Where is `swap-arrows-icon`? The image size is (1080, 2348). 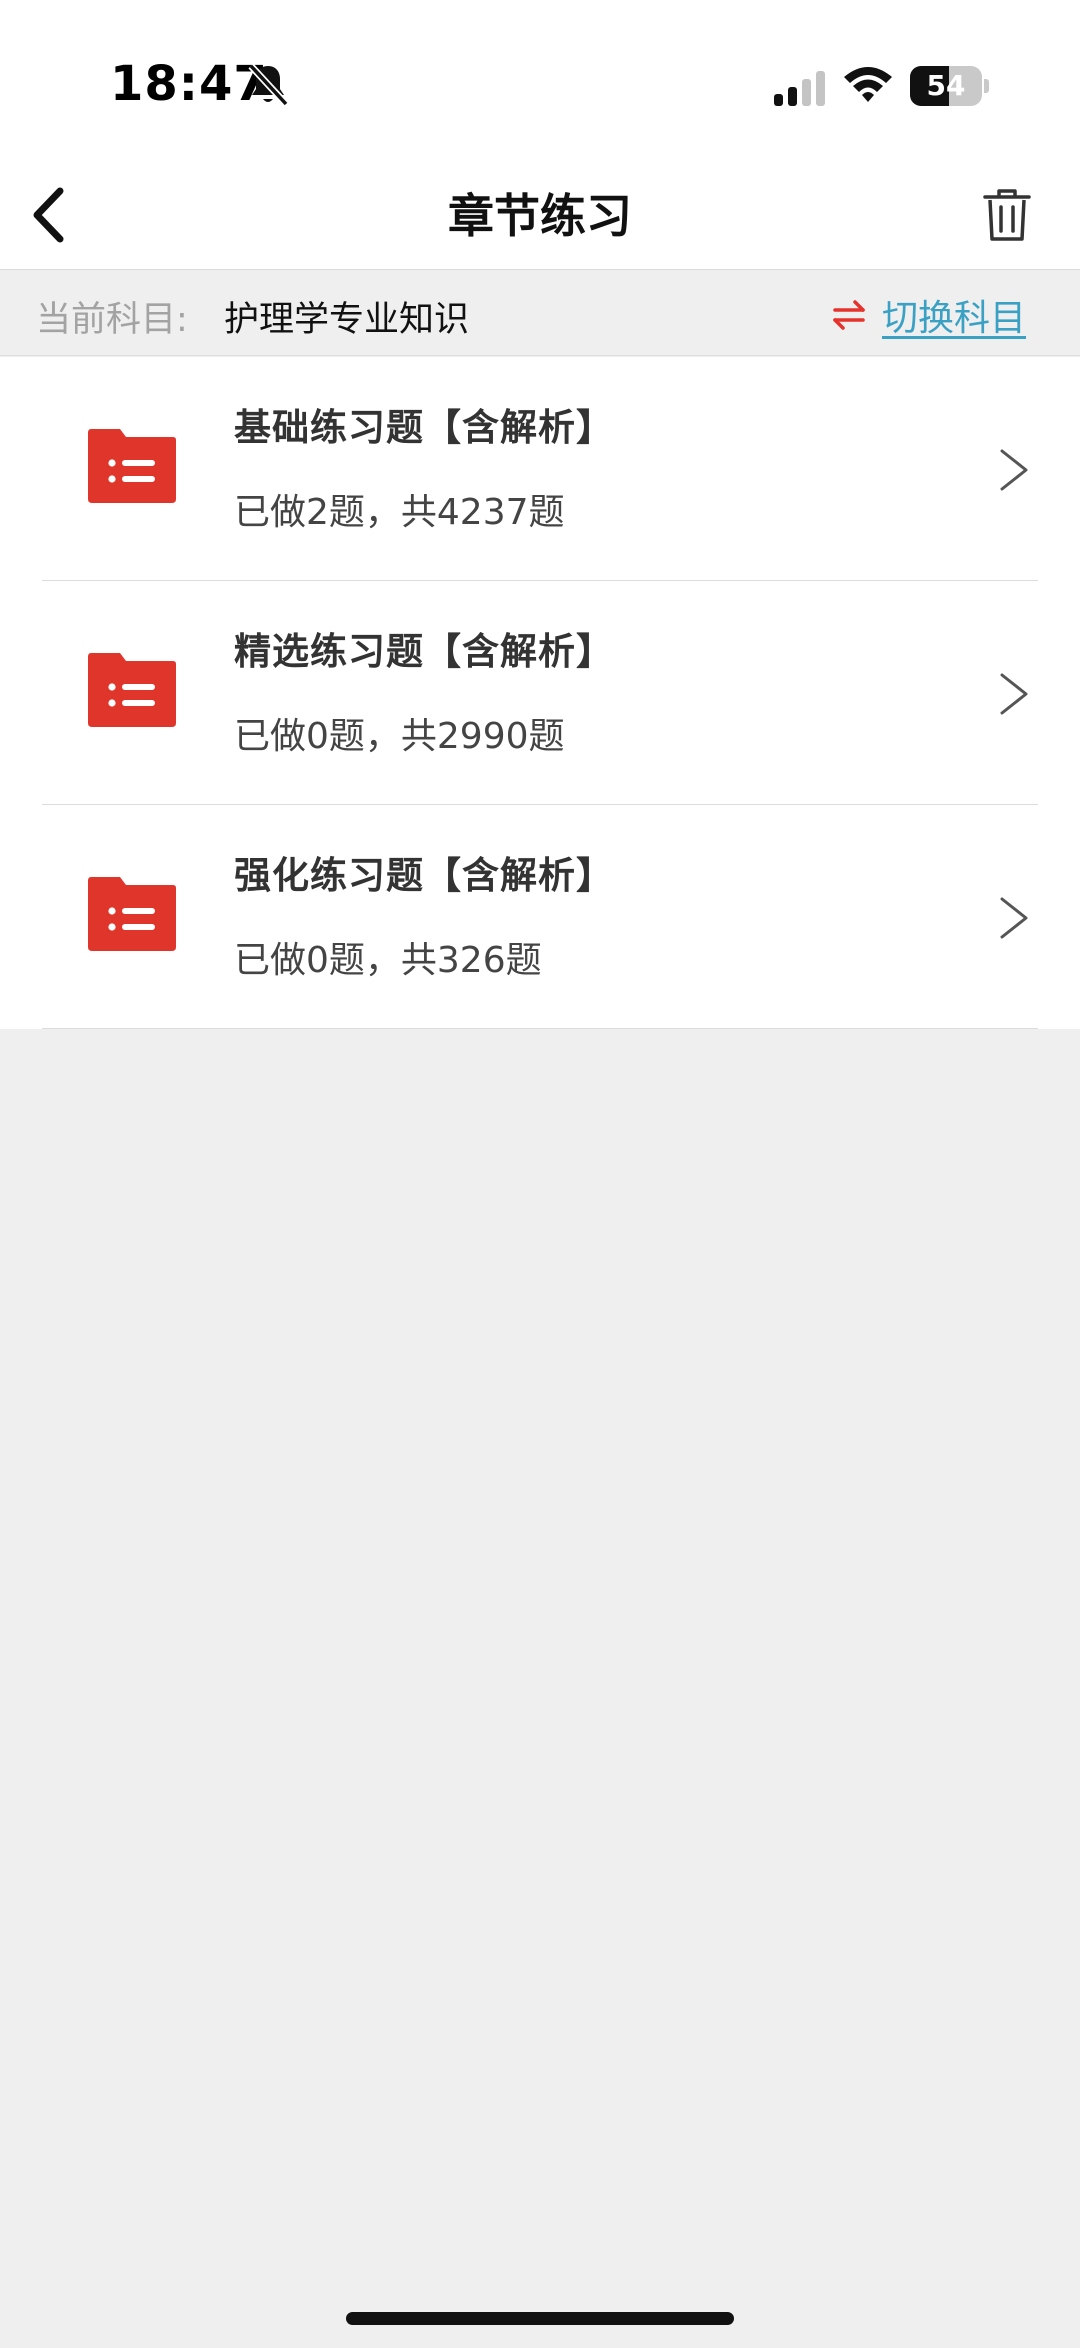
swap-arrows-icon is located at coordinates (849, 315).